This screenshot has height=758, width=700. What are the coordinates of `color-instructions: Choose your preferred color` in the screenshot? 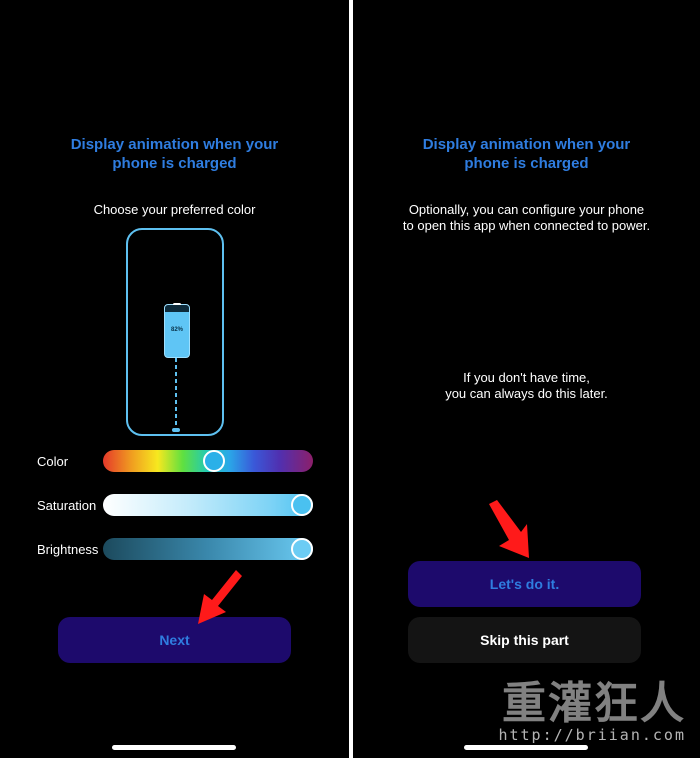 It's located at (174, 209).